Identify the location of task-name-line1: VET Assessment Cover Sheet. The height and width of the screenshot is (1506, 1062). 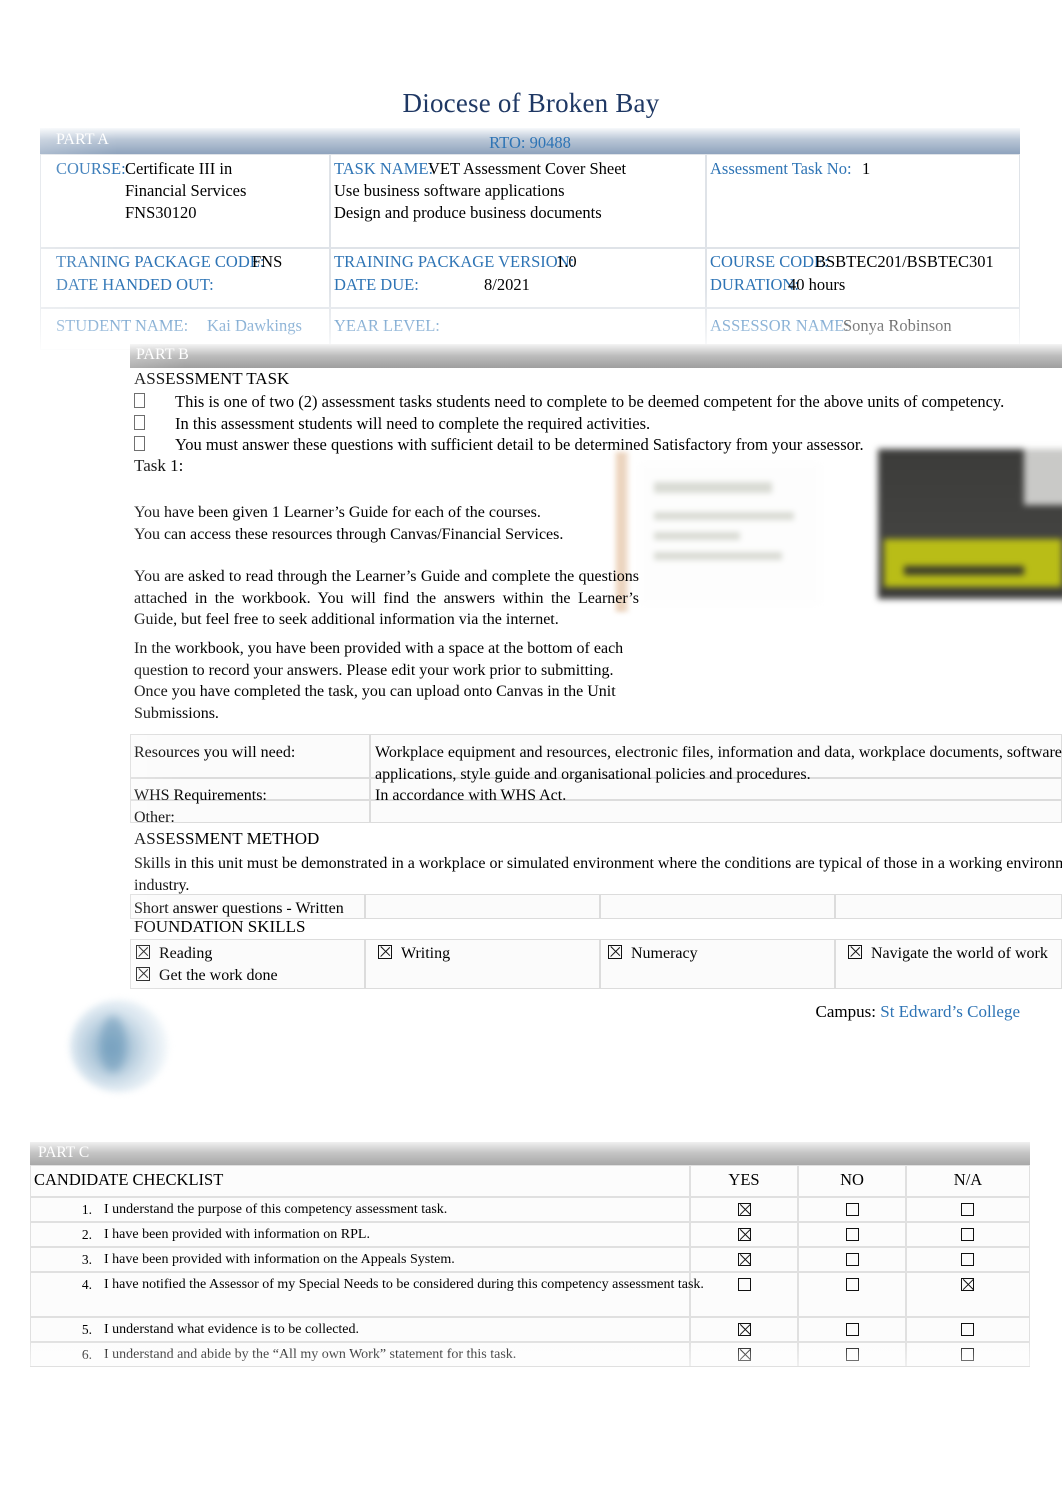
(527, 168).